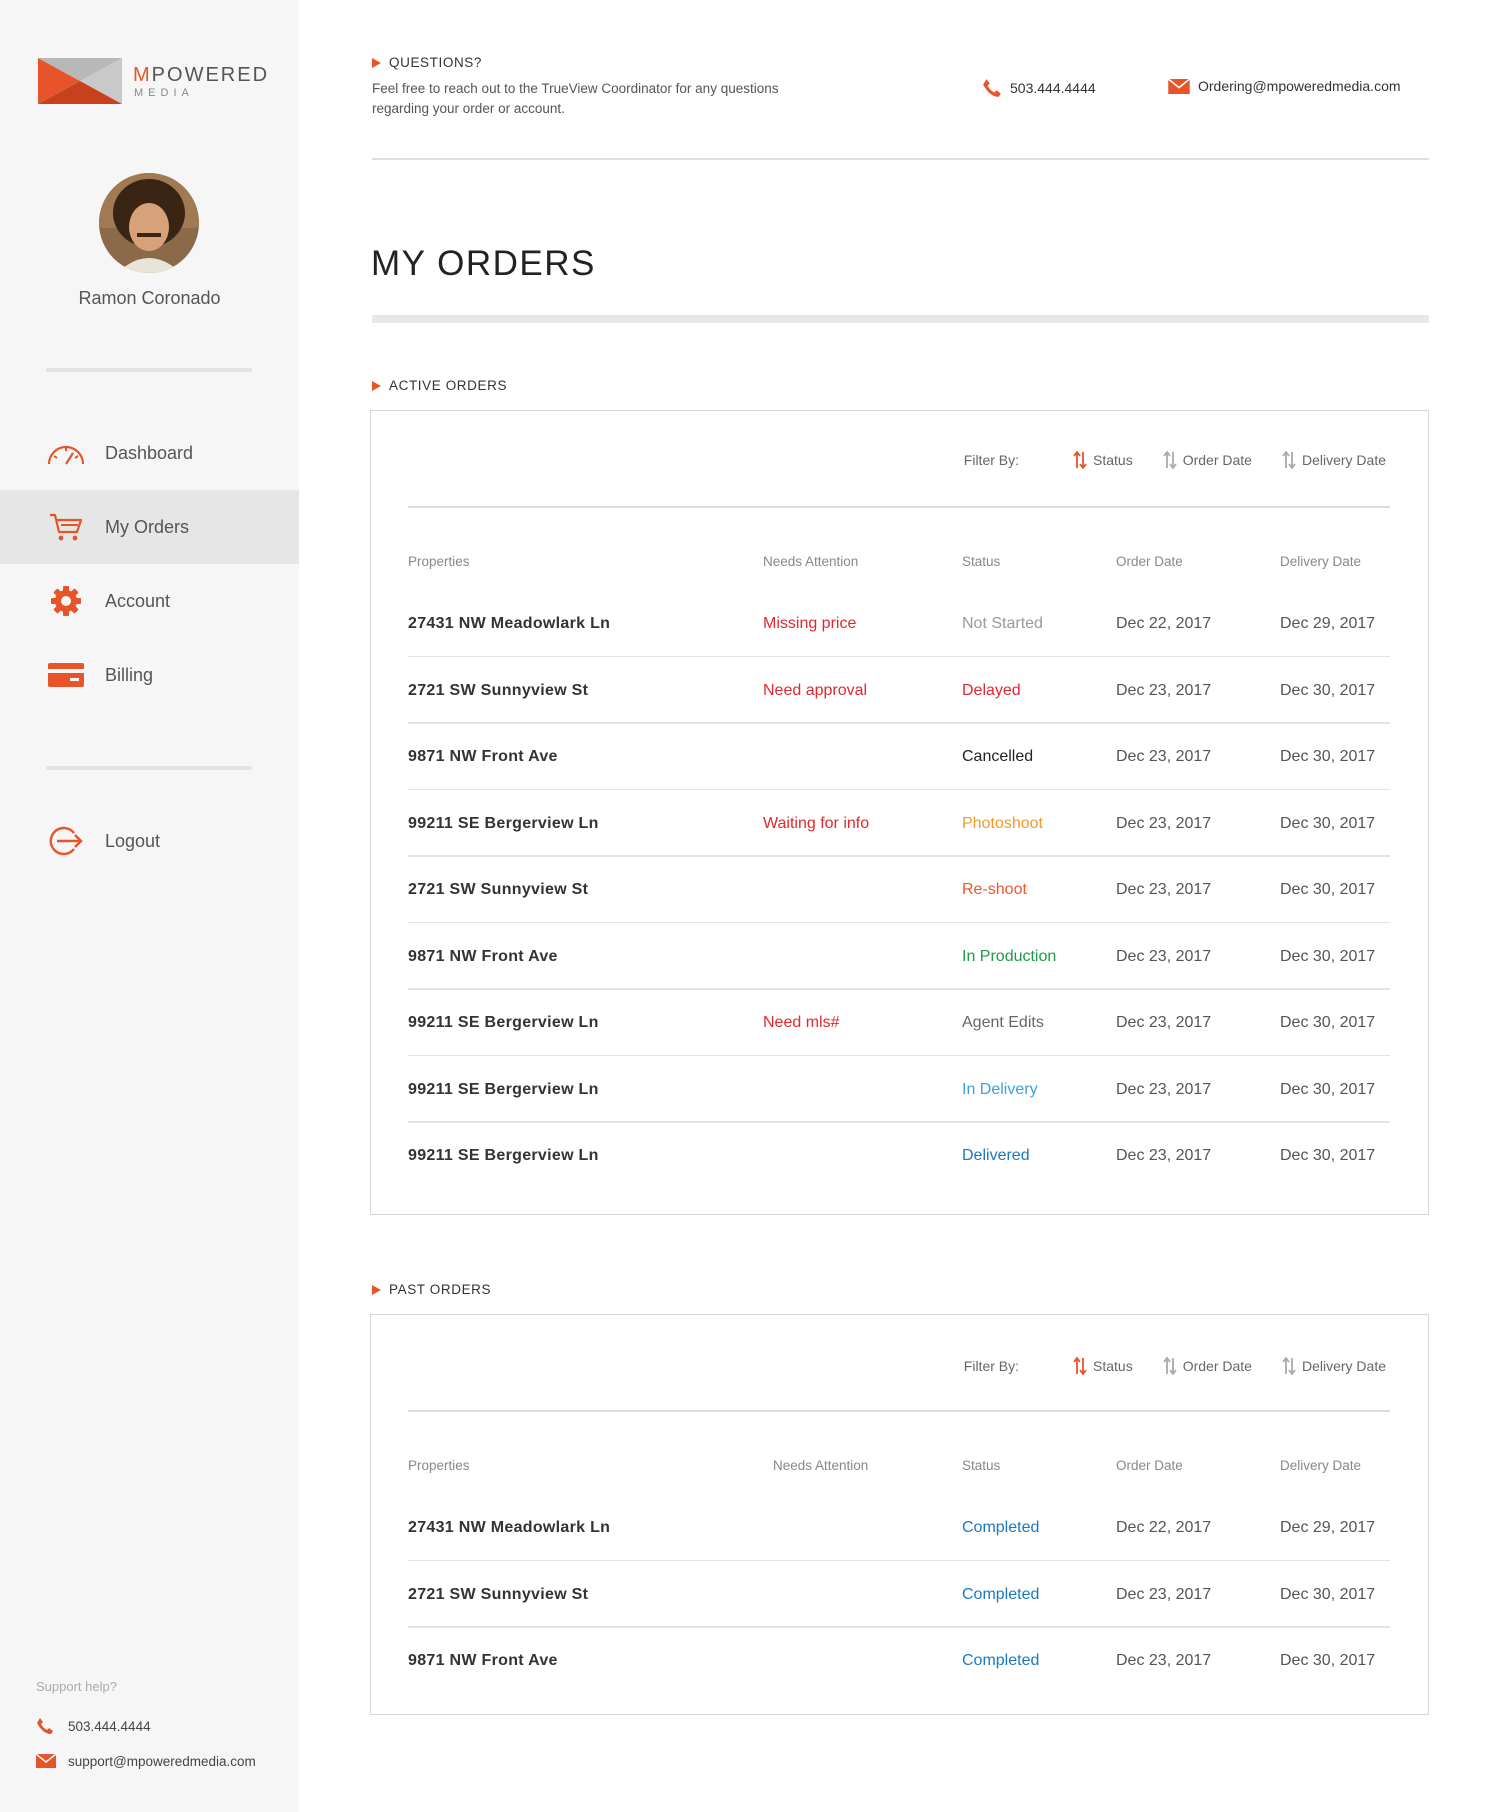  I want to click on support-phone: 503.444.4444, so click(93, 1726).